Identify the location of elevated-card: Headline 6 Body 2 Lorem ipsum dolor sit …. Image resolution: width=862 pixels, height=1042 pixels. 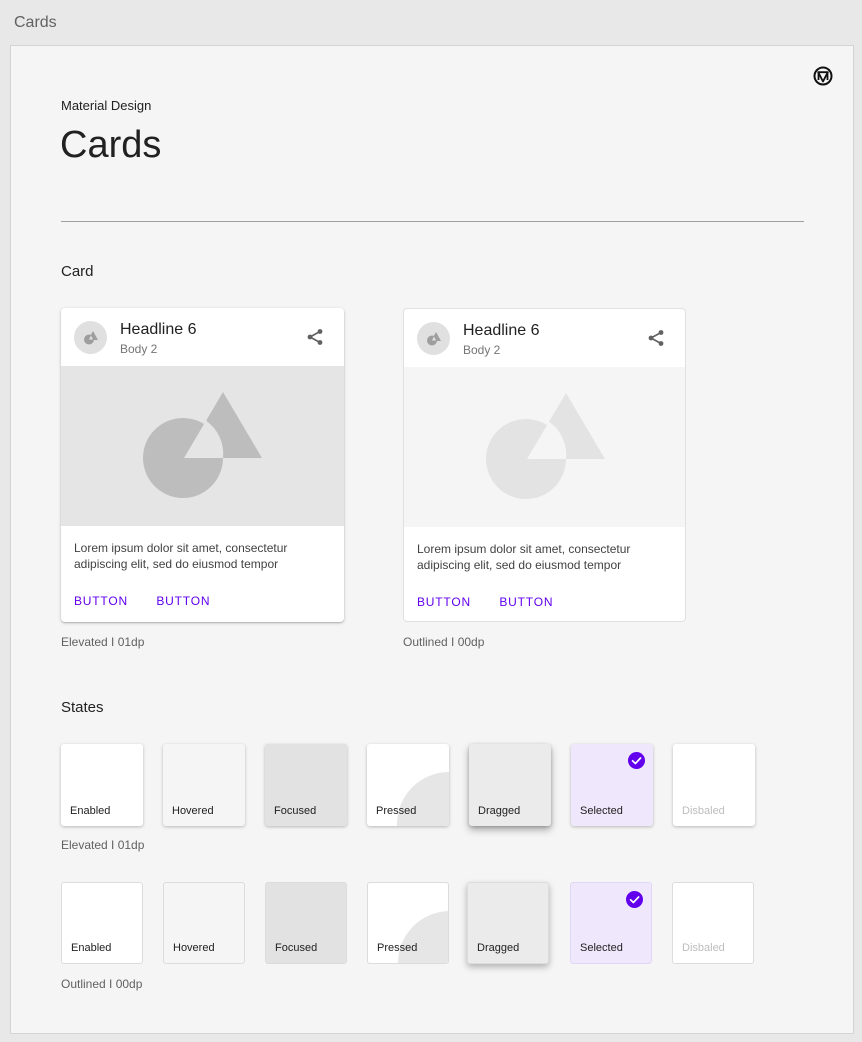
(202, 465).